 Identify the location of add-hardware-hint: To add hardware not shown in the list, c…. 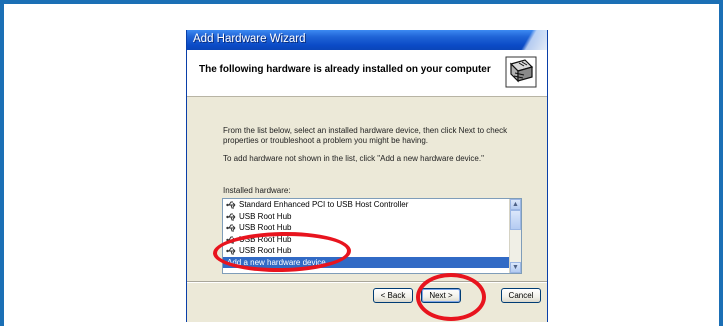
(353, 158).